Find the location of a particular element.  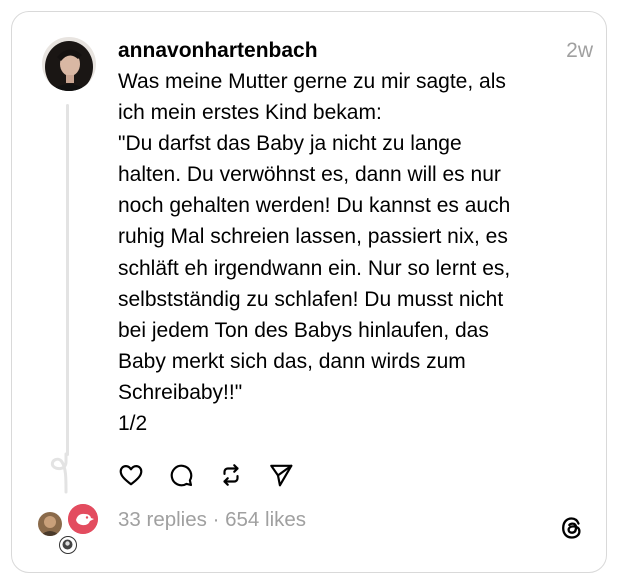

post-stats: 33 replies · 654 likes is located at coordinates (212, 520).